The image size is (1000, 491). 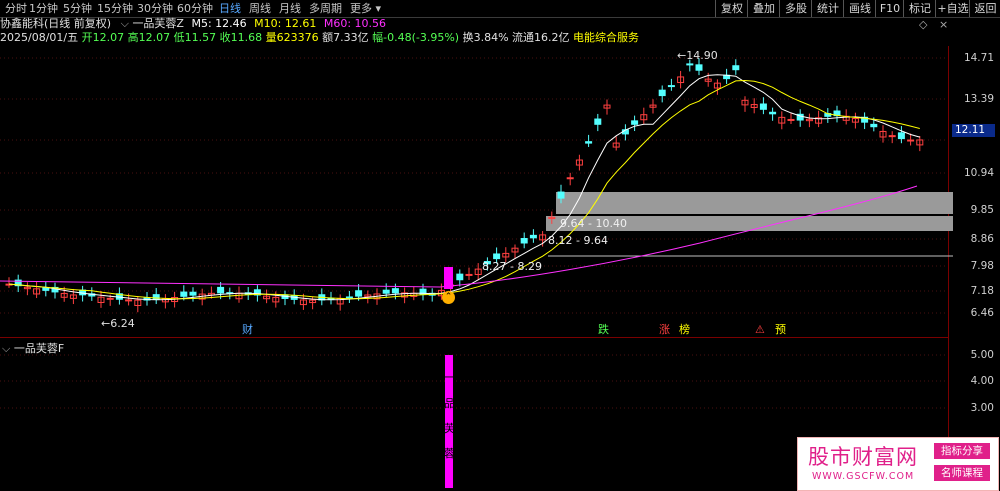 I want to click on signal-char: 品, so click(x=449, y=403).